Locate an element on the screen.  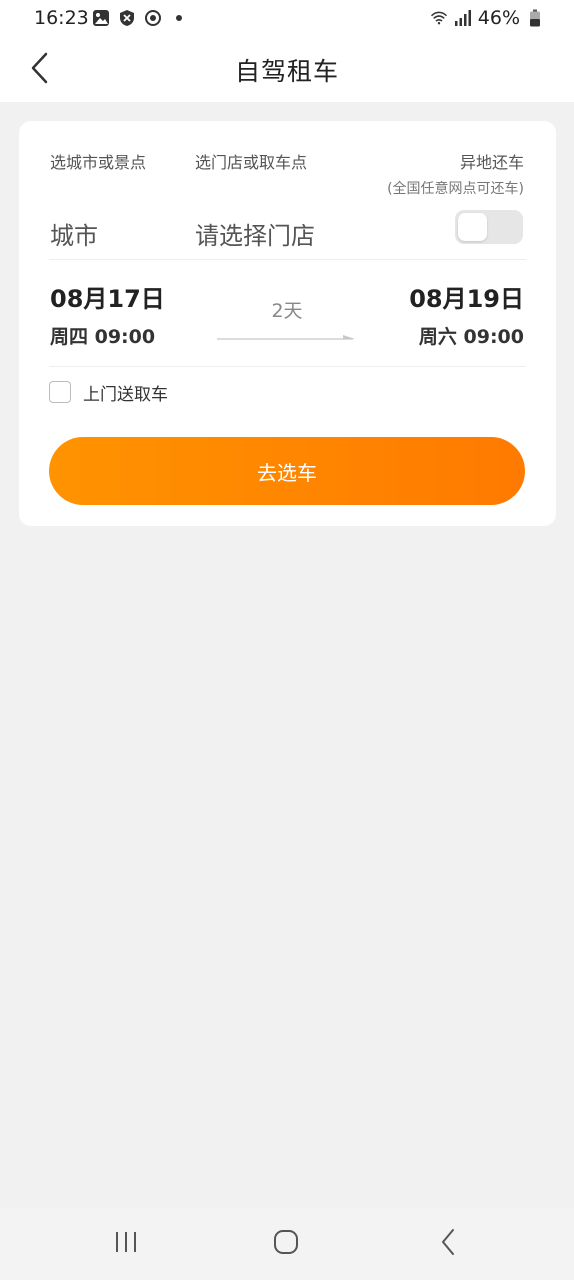
toggle-knob is located at coordinates (472, 227).